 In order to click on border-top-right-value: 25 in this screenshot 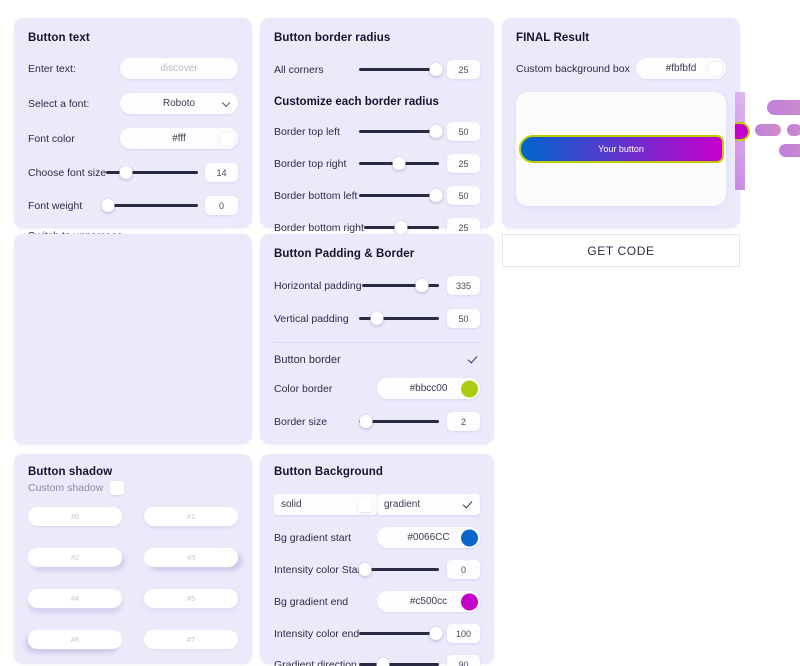, I will do `click(463, 163)`.